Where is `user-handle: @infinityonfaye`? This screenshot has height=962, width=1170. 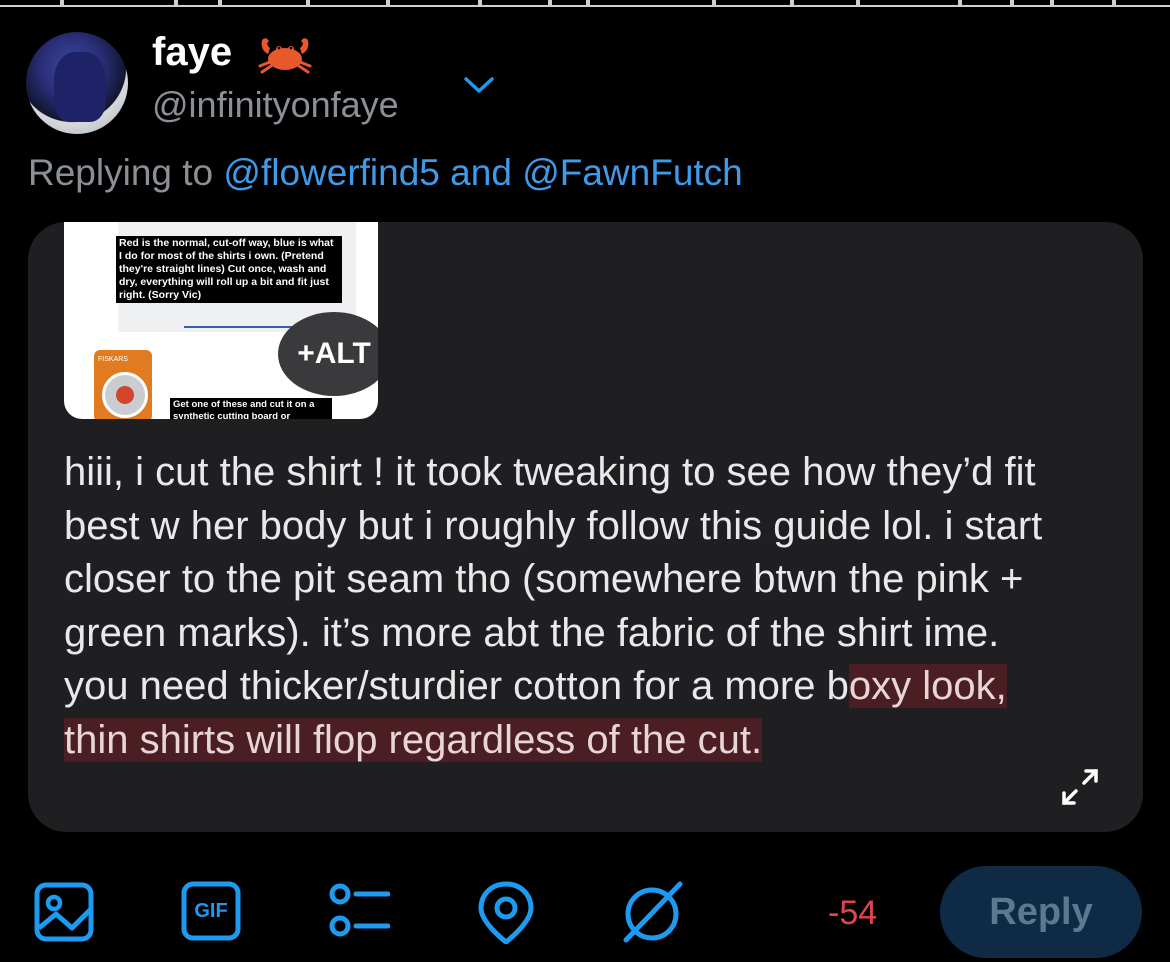
user-handle: @infinityonfaye is located at coordinates (275, 105).